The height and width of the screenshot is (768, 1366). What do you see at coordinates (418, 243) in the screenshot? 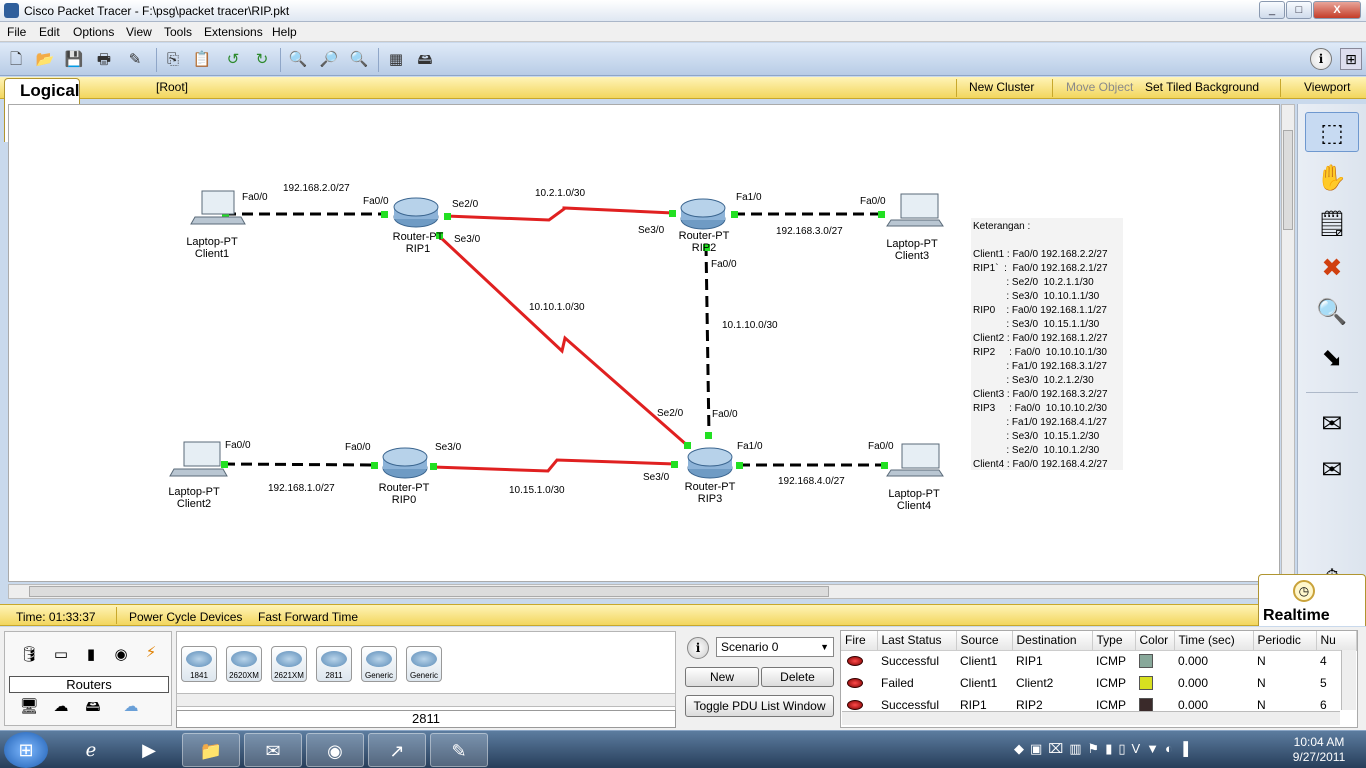
I see `device-label-rip1: Router-PT RIP1` at bounding box center [418, 243].